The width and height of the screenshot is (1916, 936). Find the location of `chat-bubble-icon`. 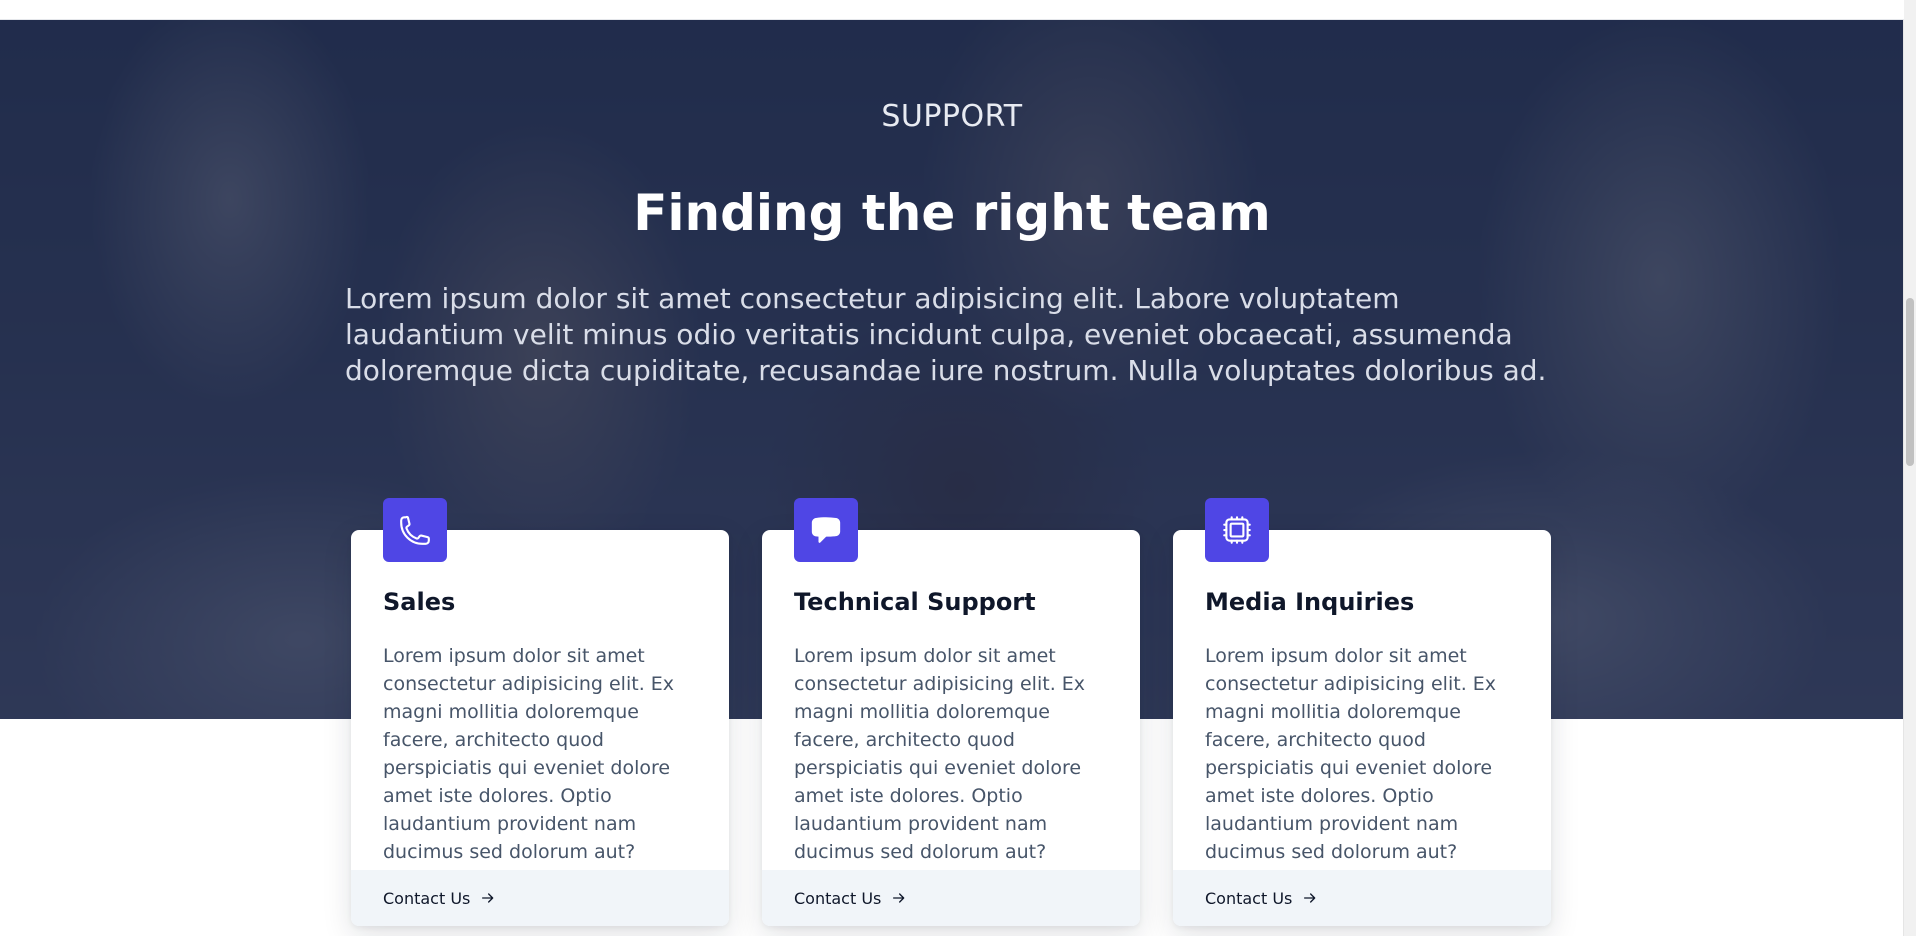

chat-bubble-icon is located at coordinates (826, 530).